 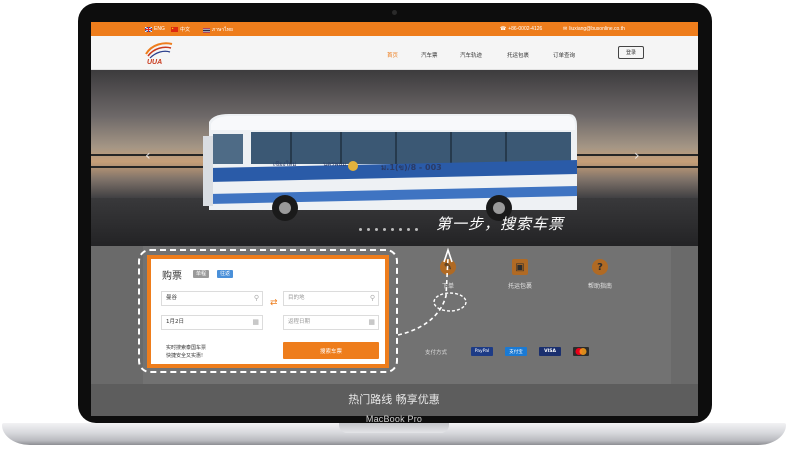 What do you see at coordinates (432, 291) in the screenshot?
I see `annotation-arrow` at bounding box center [432, 291].